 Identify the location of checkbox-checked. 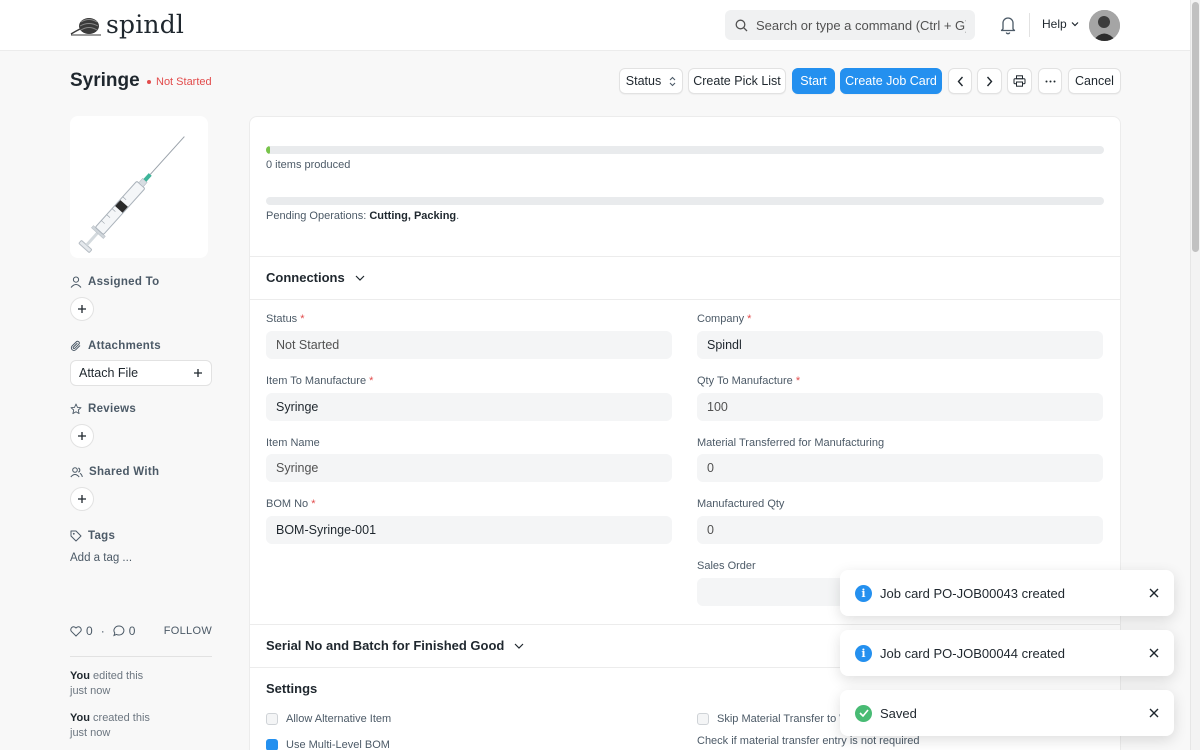
(272, 744).